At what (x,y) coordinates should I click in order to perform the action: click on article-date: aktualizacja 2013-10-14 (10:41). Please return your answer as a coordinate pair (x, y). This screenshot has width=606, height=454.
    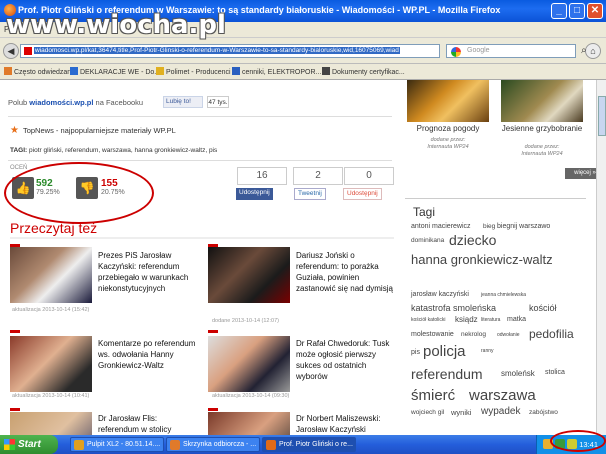
    Looking at the image, I should click on (51, 396).